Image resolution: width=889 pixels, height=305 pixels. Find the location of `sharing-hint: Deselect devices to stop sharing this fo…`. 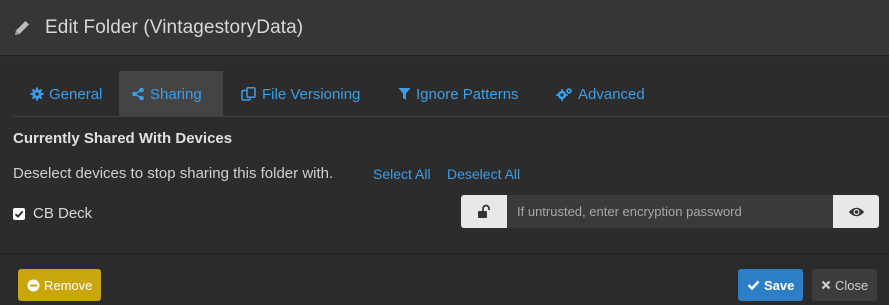

sharing-hint: Deselect devices to stop sharing this fo… is located at coordinates (173, 173).